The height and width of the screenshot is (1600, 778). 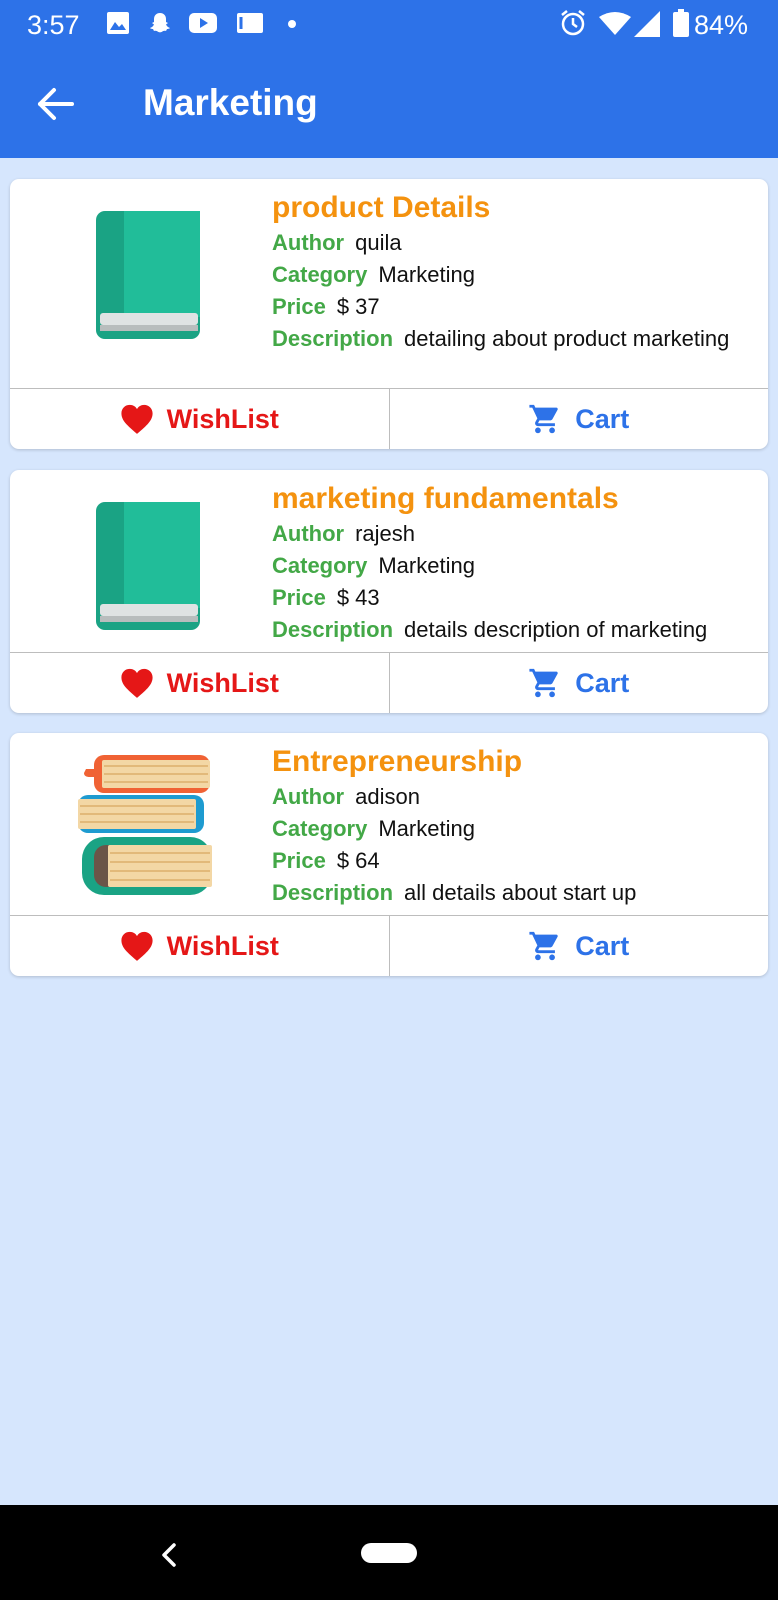 I want to click on back-button, so click(x=56, y=104).